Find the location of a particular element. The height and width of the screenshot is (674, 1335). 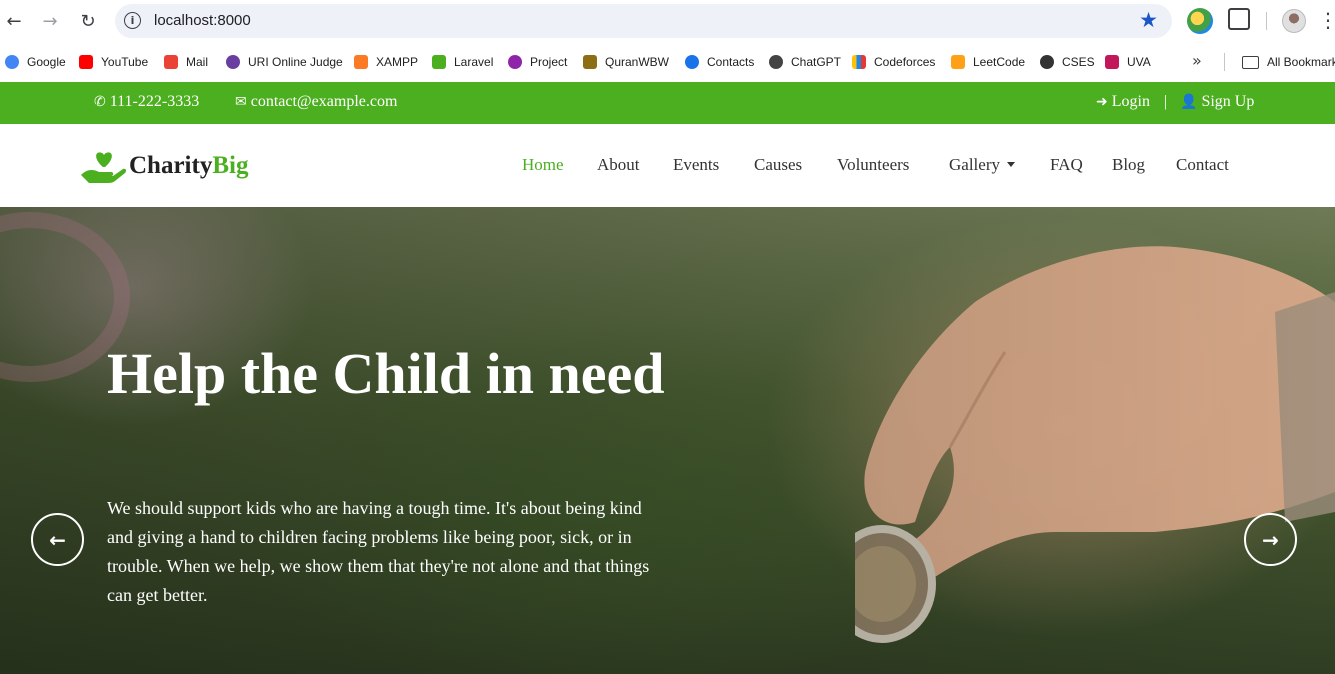

bookmark-xampp: XAMPP is located at coordinates (386, 62).